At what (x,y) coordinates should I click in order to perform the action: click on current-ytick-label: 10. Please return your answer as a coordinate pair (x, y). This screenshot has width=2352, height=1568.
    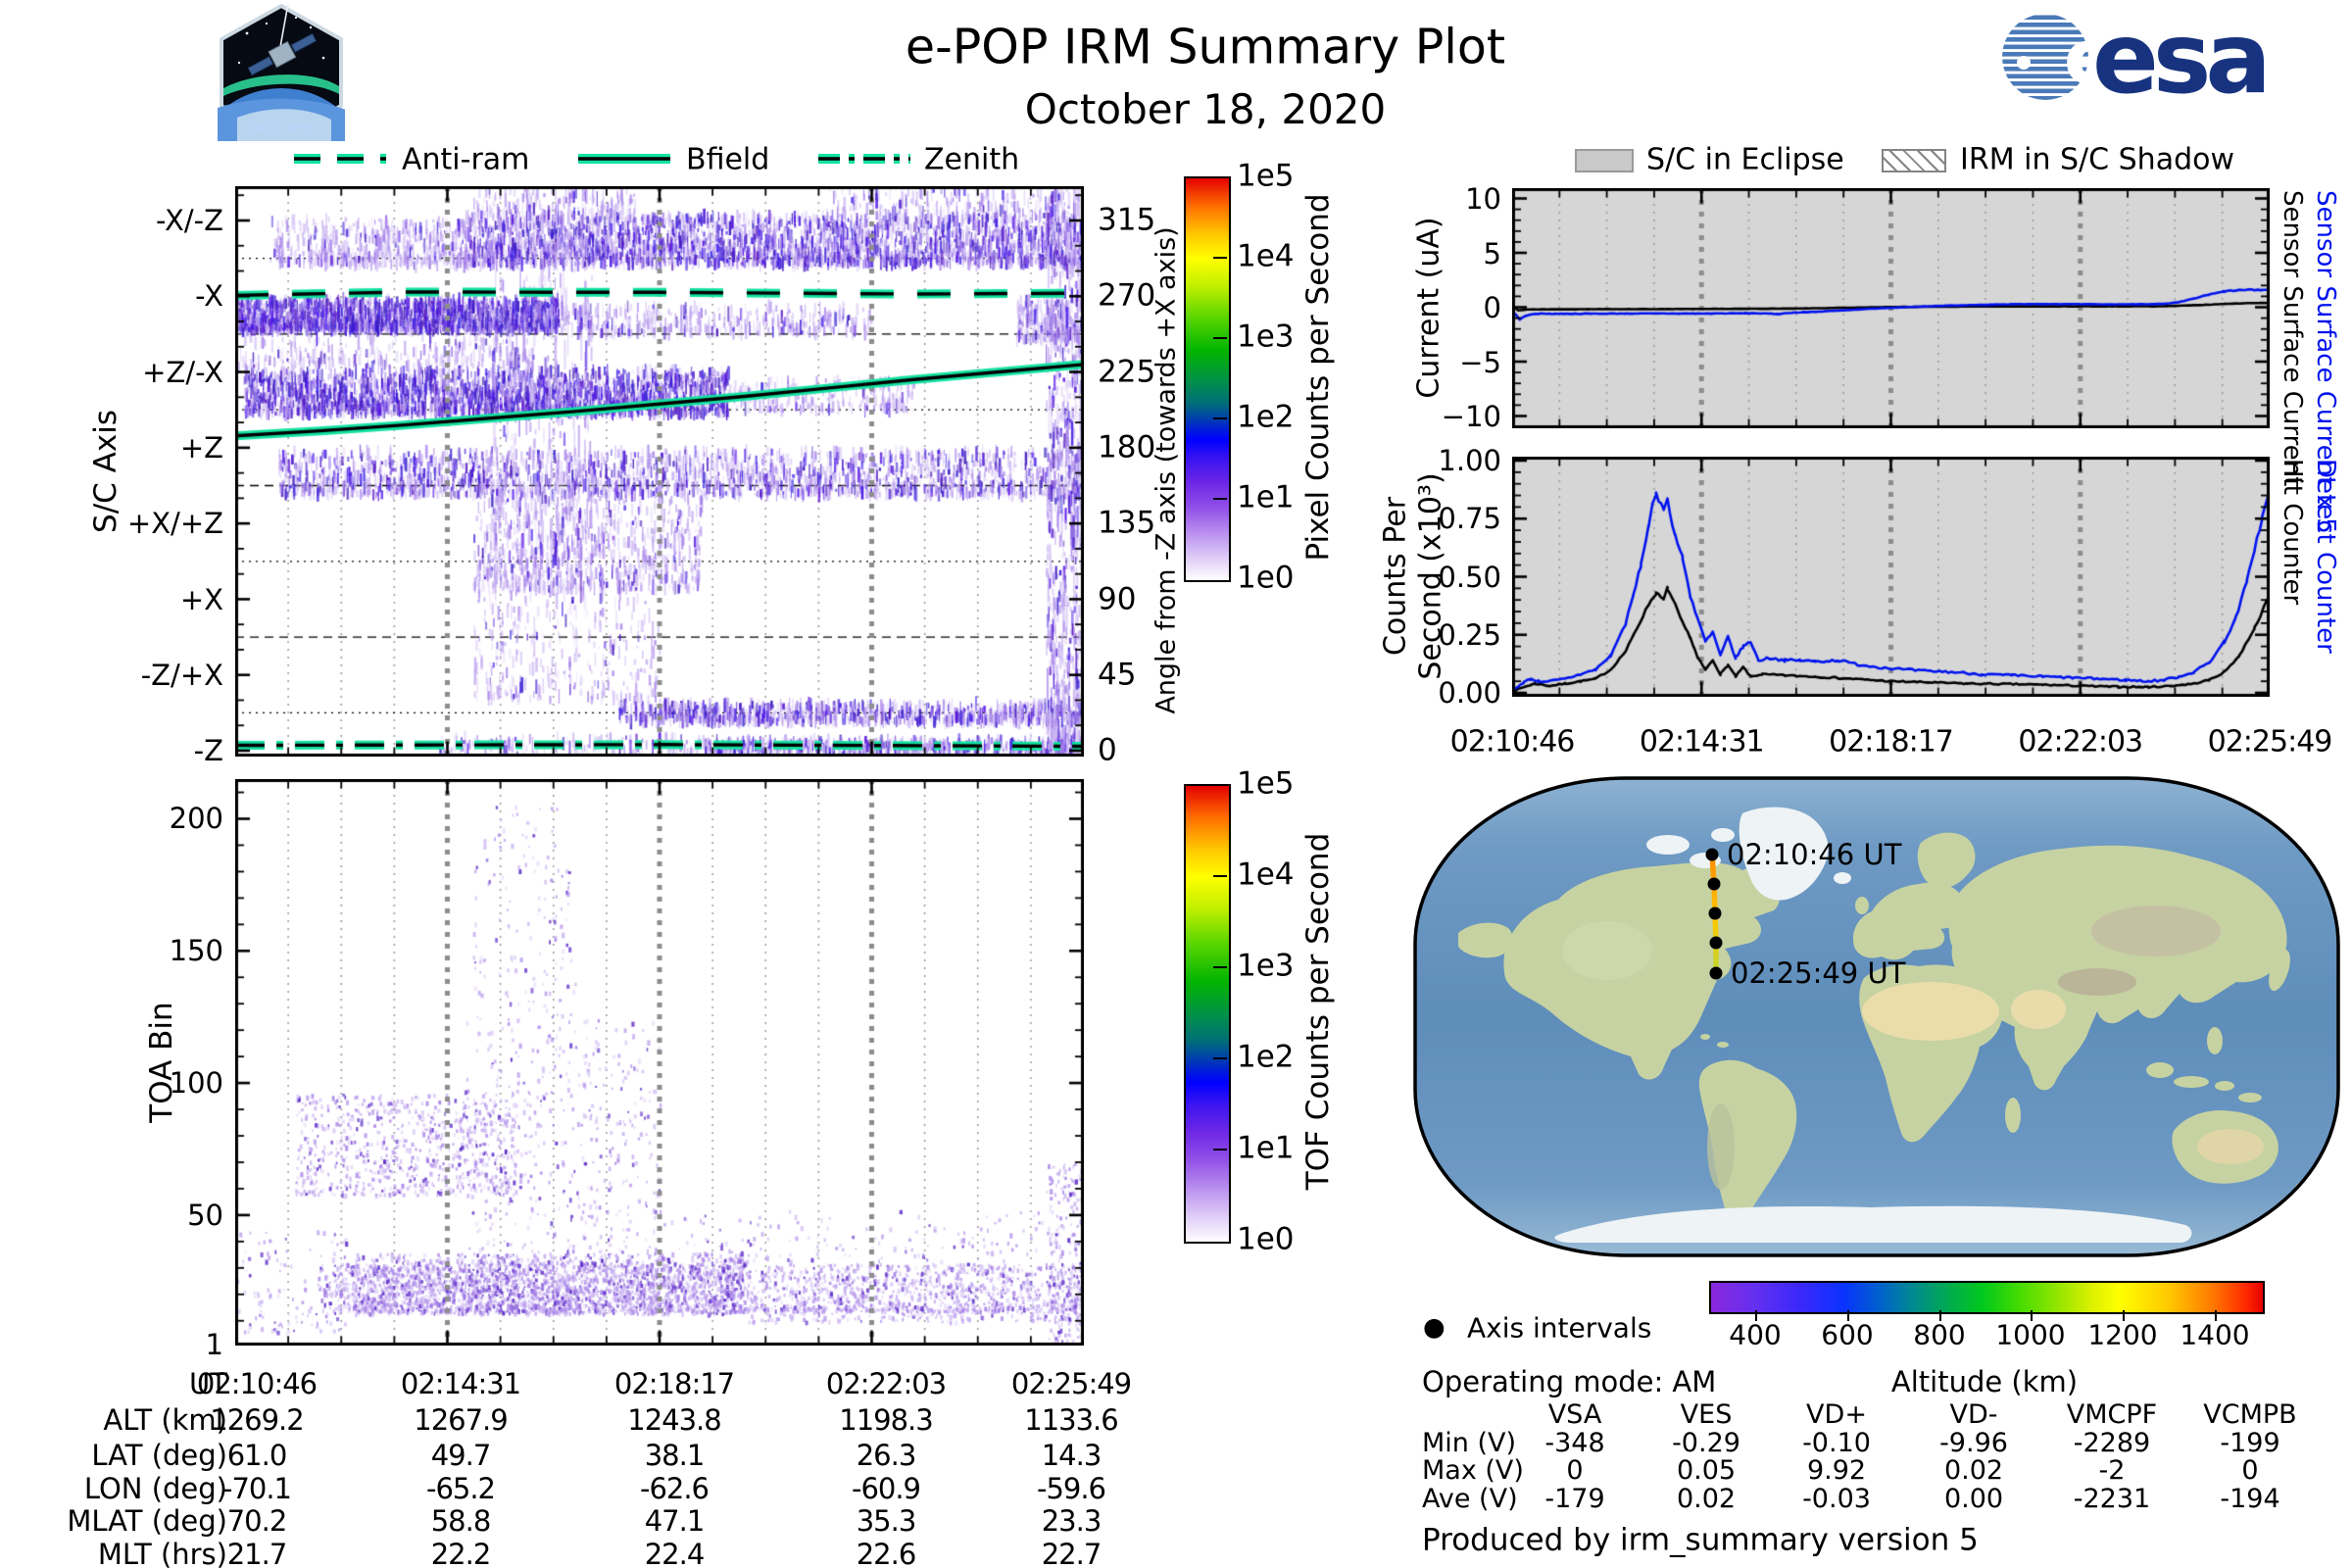
    Looking at the image, I should click on (1483, 198).